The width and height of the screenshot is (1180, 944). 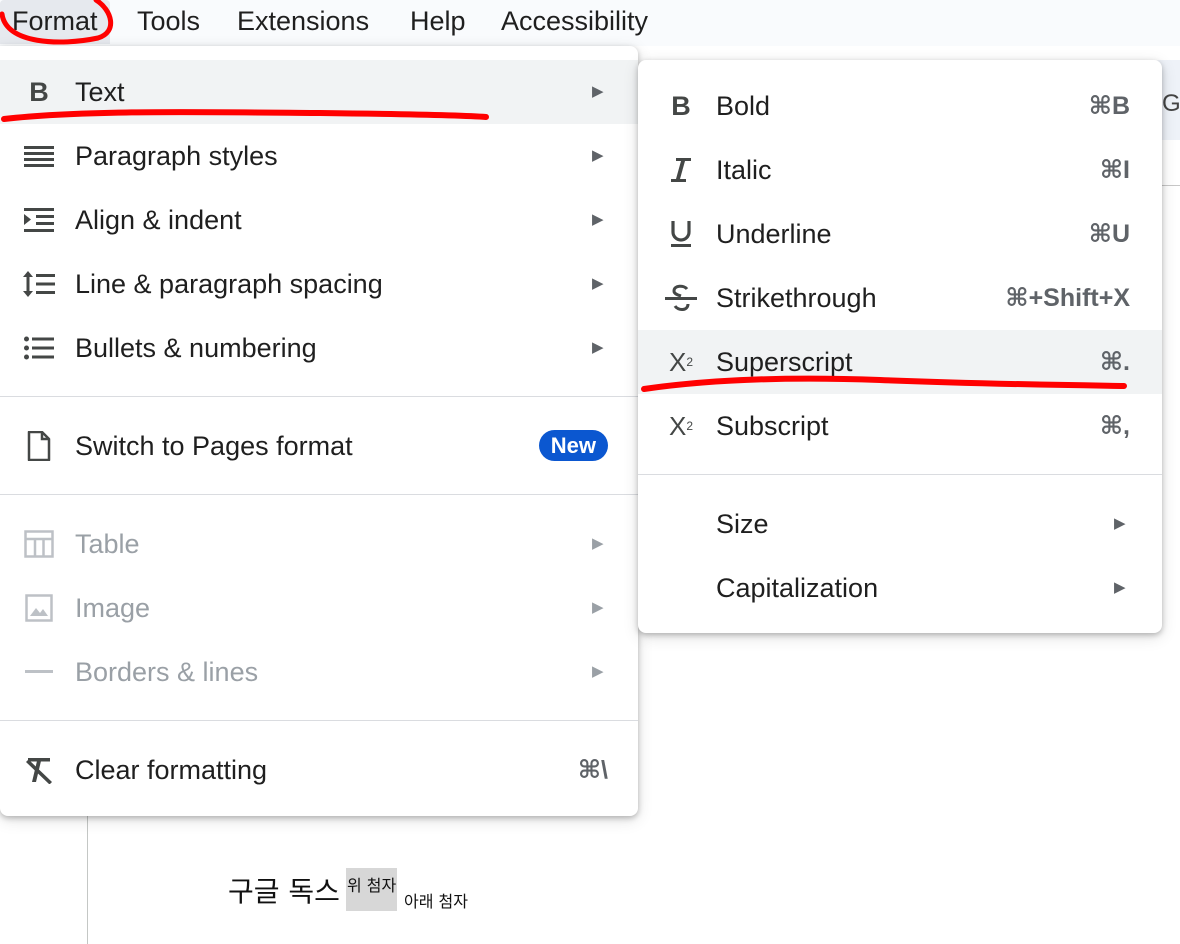 I want to click on menu-help: Help, so click(x=438, y=22).